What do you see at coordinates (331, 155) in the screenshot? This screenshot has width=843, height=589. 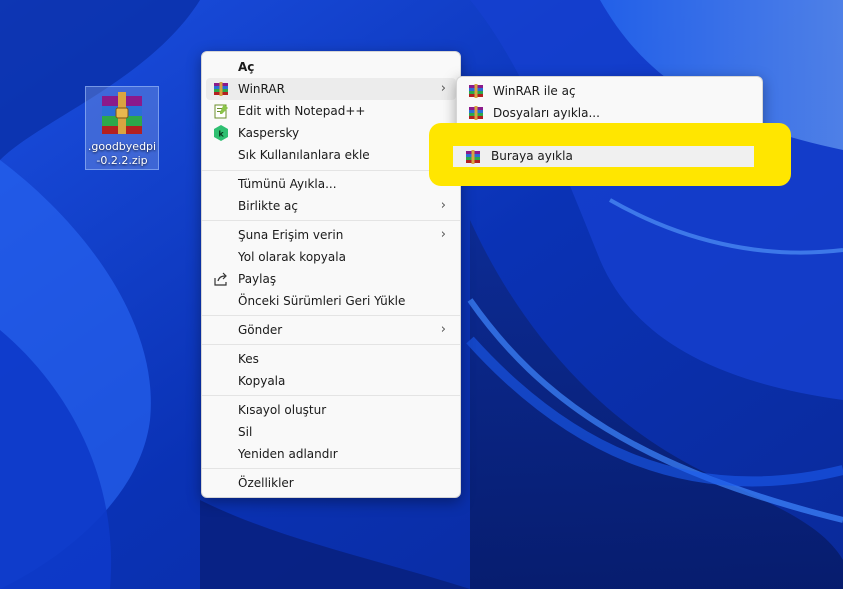 I see `menu-item-add-favorites: Sık Kullanılanlara ekle` at bounding box center [331, 155].